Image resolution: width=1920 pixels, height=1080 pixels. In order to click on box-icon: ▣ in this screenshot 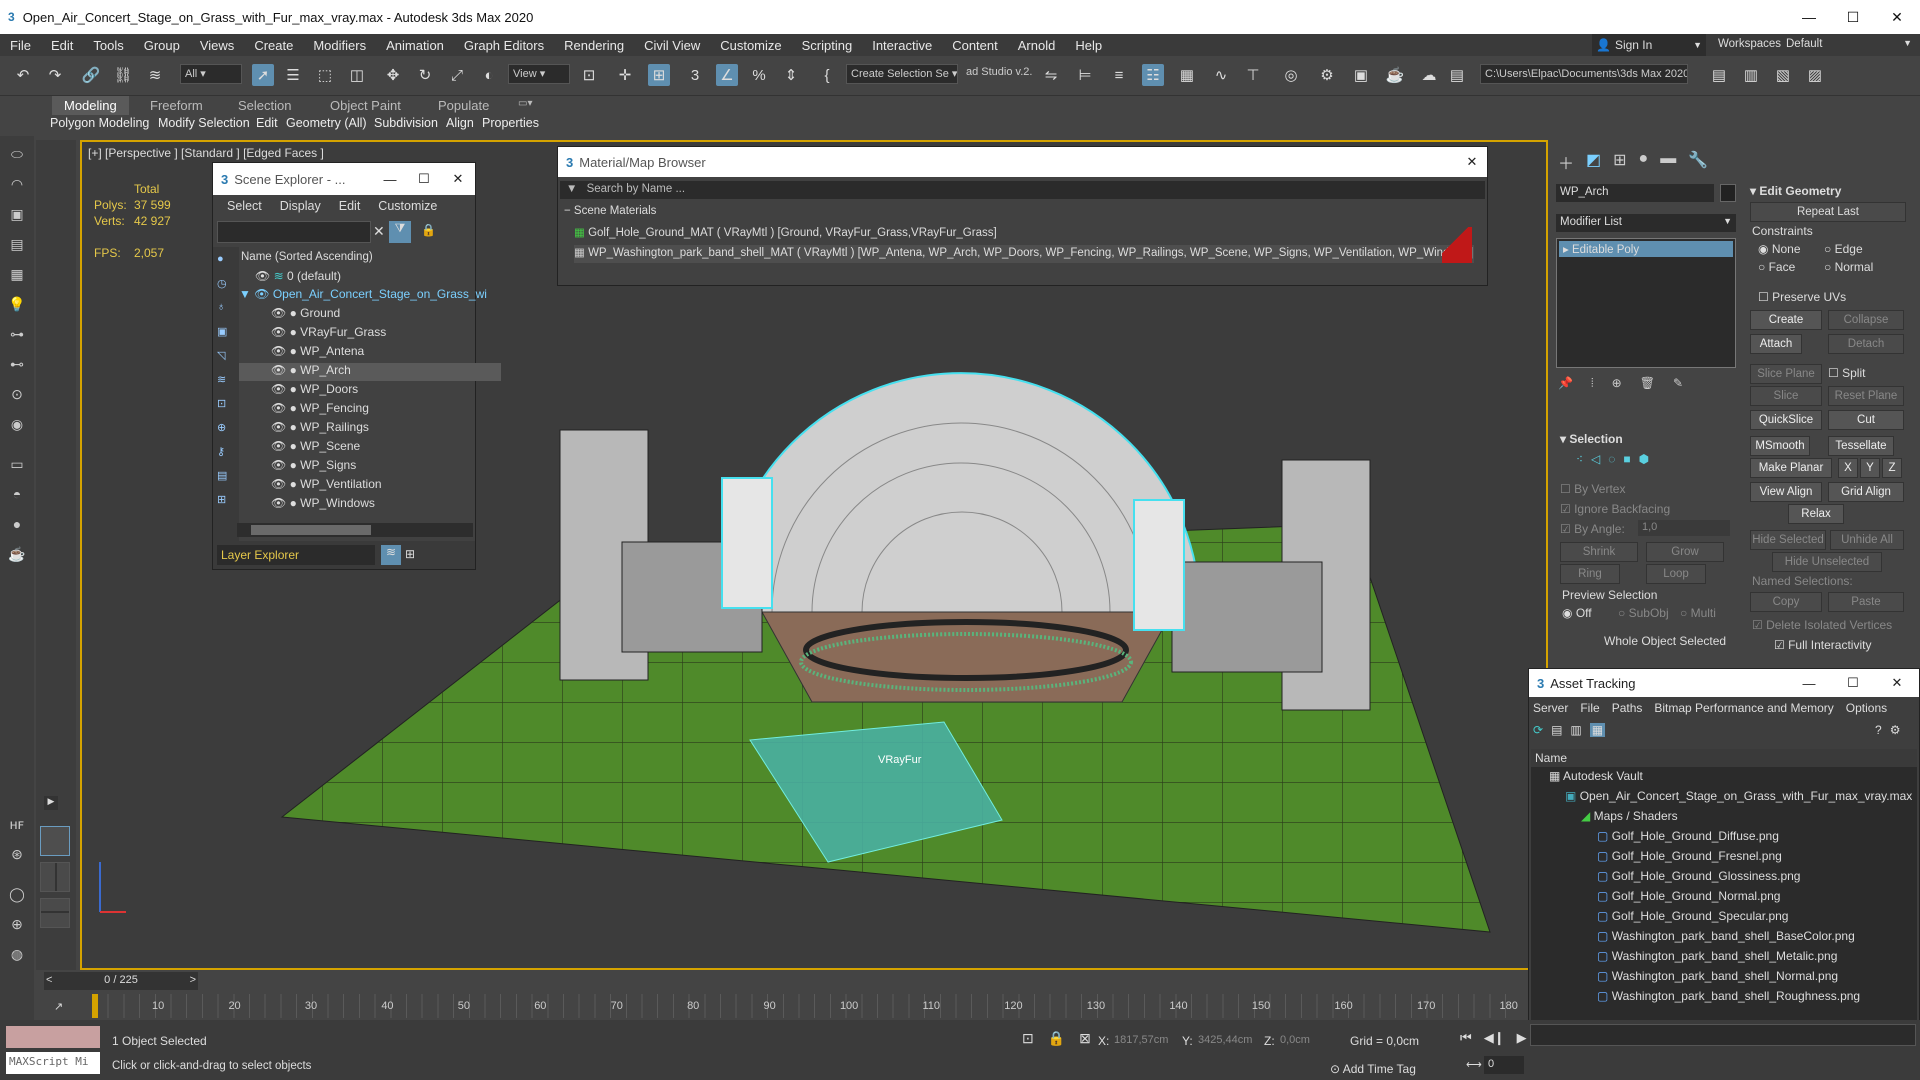, I will do `click(17, 216)`.